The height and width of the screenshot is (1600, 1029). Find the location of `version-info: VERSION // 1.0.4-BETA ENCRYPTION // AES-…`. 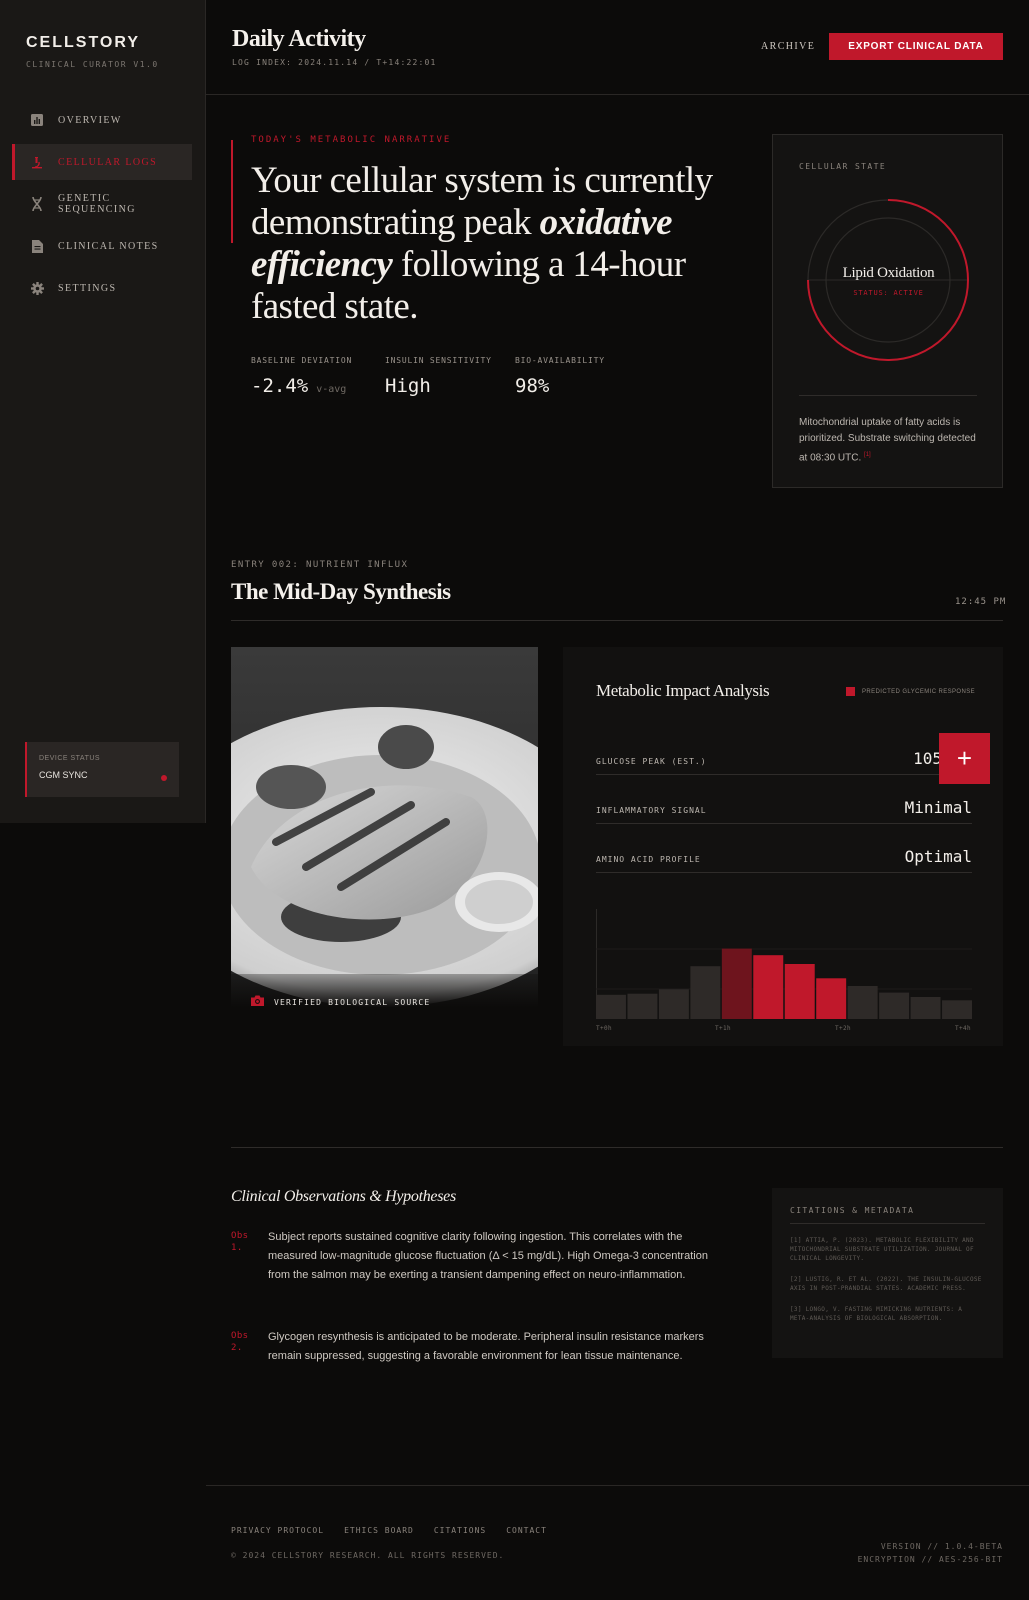

version-info: VERSION // 1.0.4-BETA ENCRYPTION // AES-… is located at coordinates (930, 1553).